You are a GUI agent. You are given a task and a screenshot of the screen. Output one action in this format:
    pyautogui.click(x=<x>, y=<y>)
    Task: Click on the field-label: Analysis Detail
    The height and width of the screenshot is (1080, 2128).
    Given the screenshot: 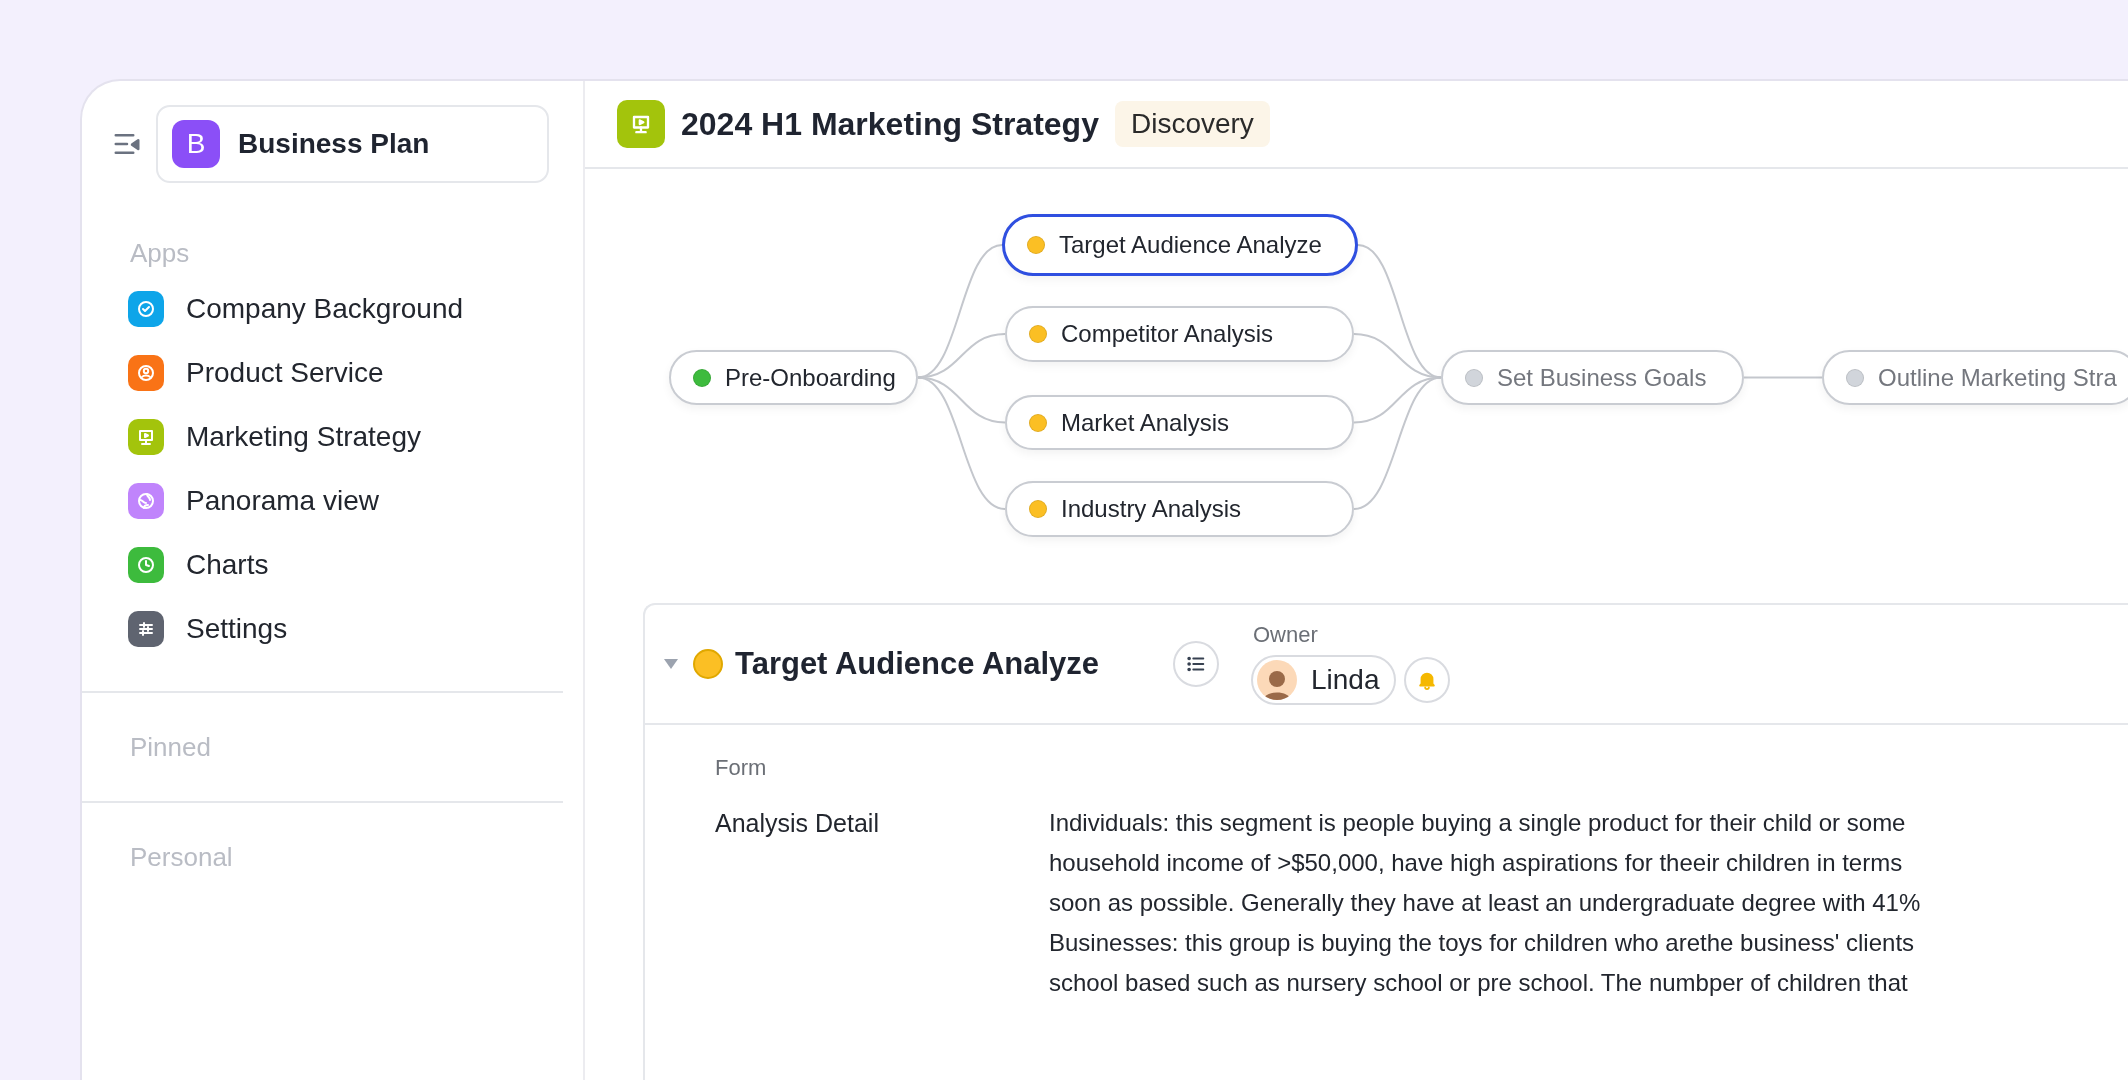 What is the action you would take?
    pyautogui.click(x=797, y=823)
    